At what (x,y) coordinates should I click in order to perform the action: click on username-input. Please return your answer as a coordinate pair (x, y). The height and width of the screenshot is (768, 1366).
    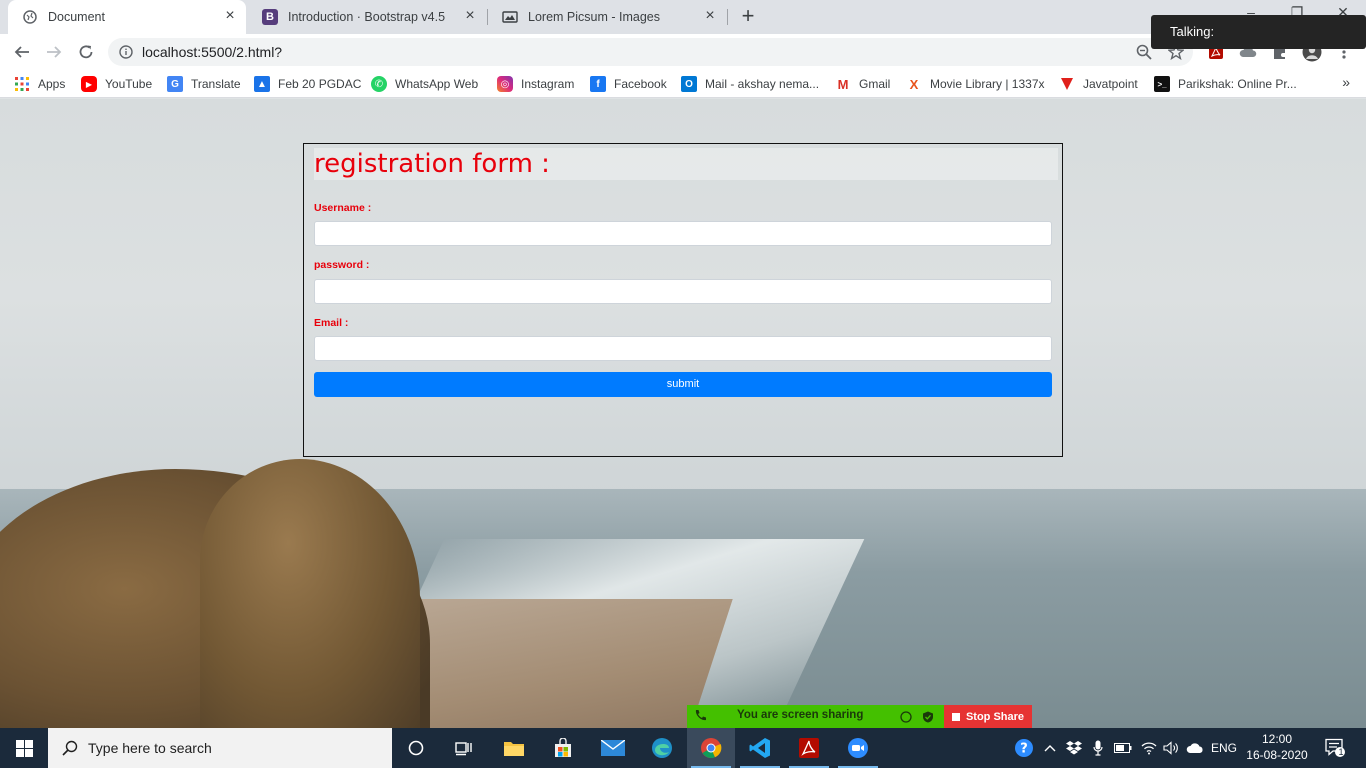
    Looking at the image, I should click on (683, 233).